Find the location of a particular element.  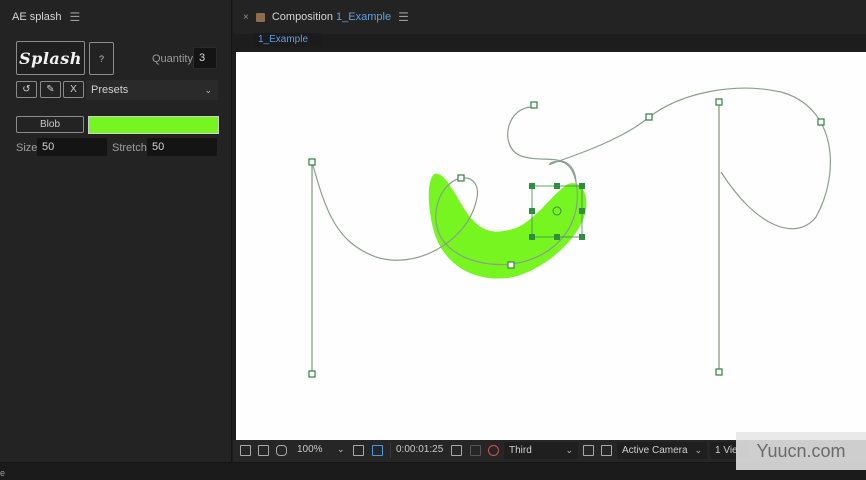

splash-logo-button: Splash is located at coordinates (50, 58).